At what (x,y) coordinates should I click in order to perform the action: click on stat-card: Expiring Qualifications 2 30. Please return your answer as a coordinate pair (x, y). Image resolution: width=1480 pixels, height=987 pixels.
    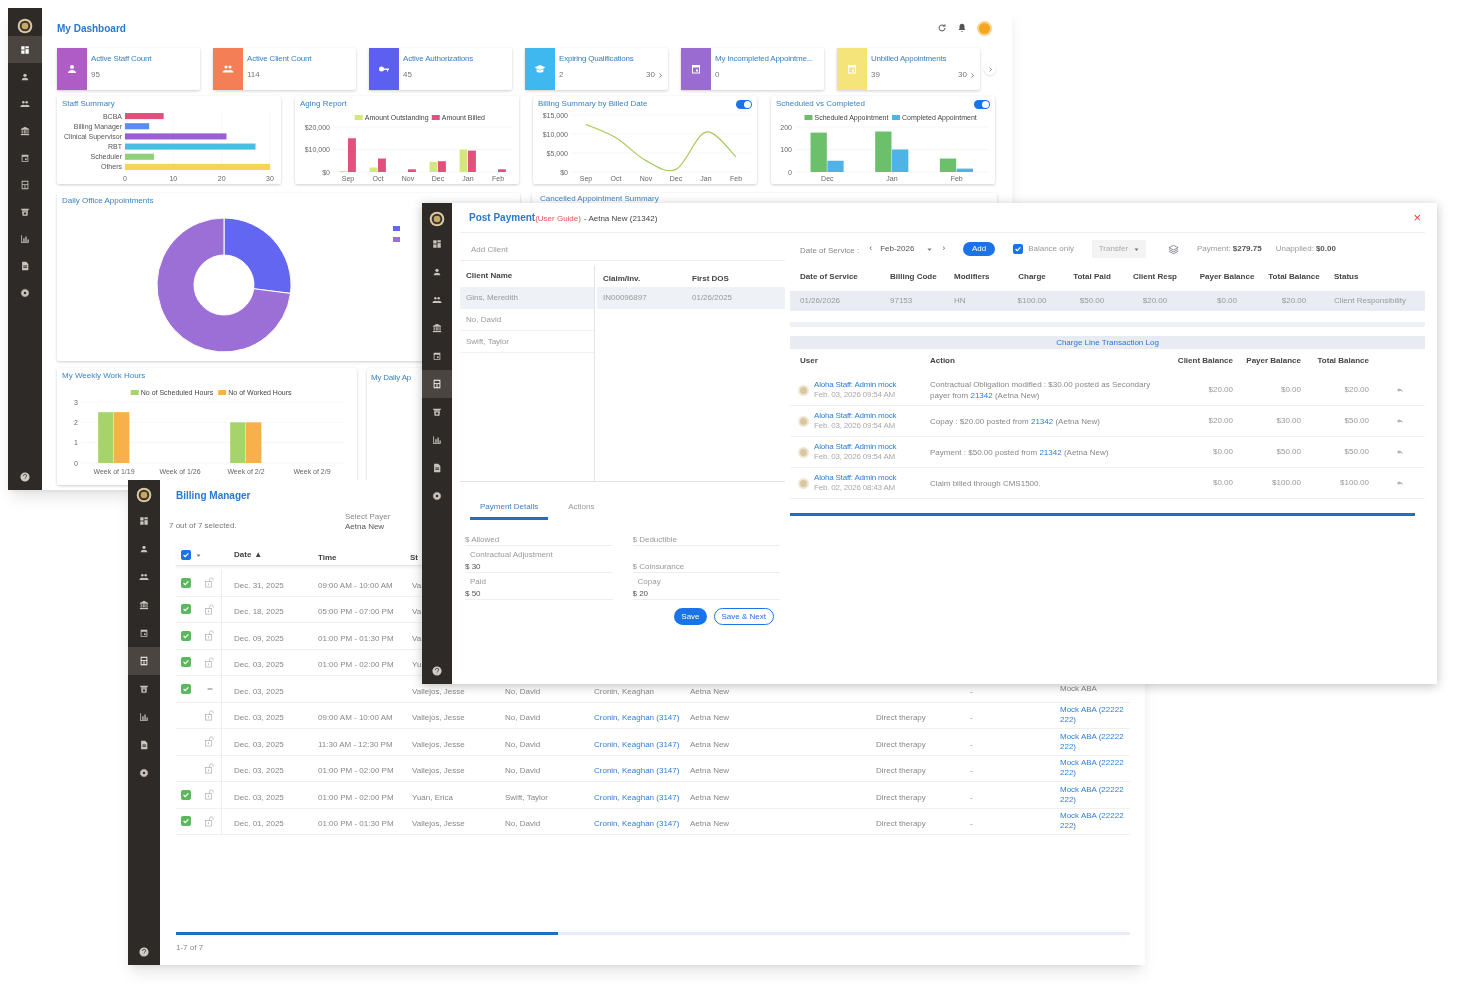
    Looking at the image, I should click on (596, 69).